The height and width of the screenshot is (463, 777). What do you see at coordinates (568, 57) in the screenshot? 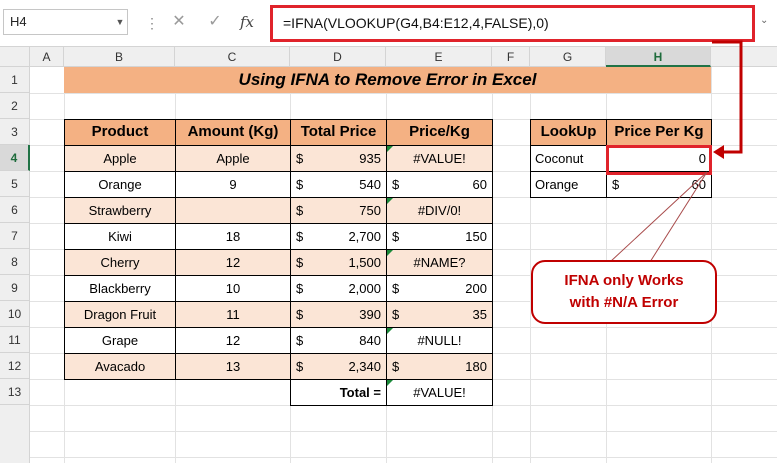
I see `column-header-g: G` at bounding box center [568, 57].